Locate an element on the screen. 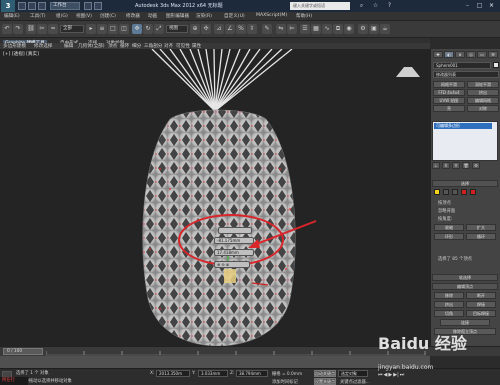 The width and height of the screenshot is (500, 385). modifier-btn-6: 编辑网格 is located at coordinates (483, 100).